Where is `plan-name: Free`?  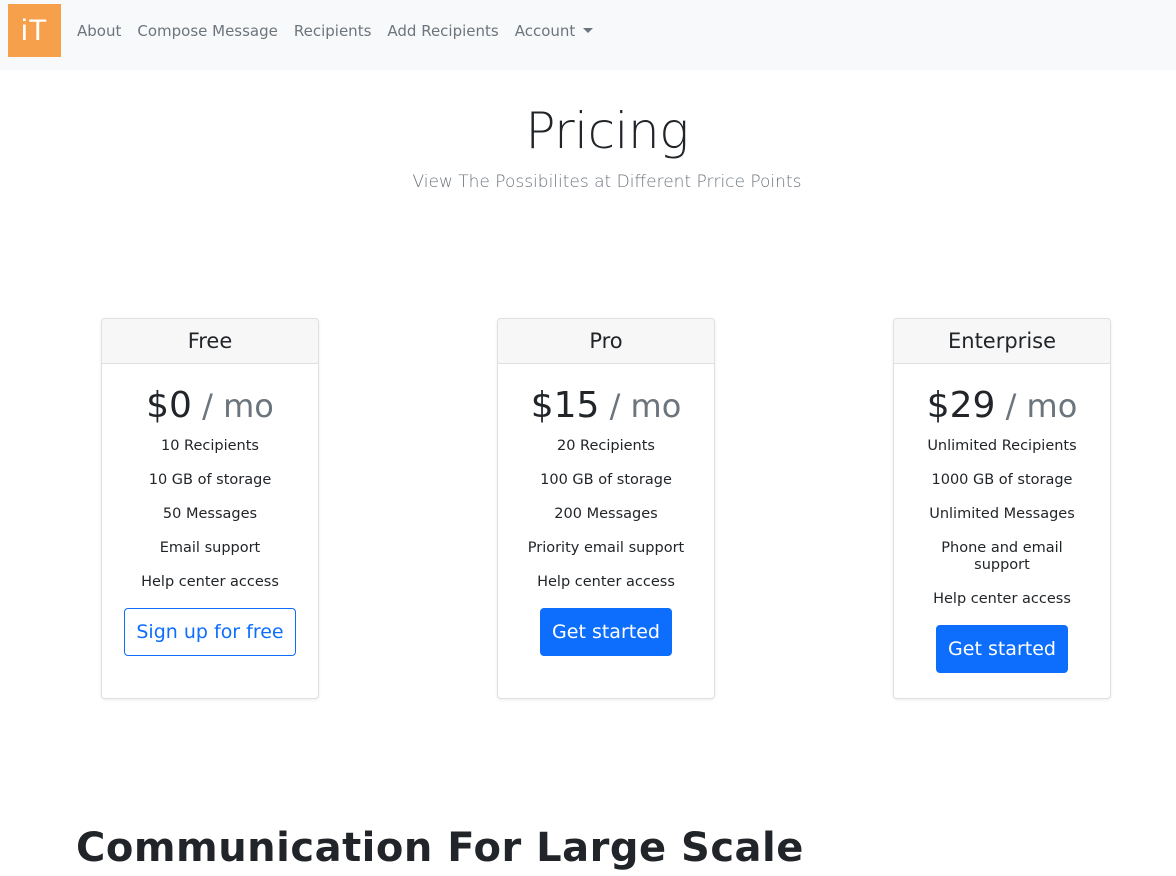 plan-name: Free is located at coordinates (210, 341).